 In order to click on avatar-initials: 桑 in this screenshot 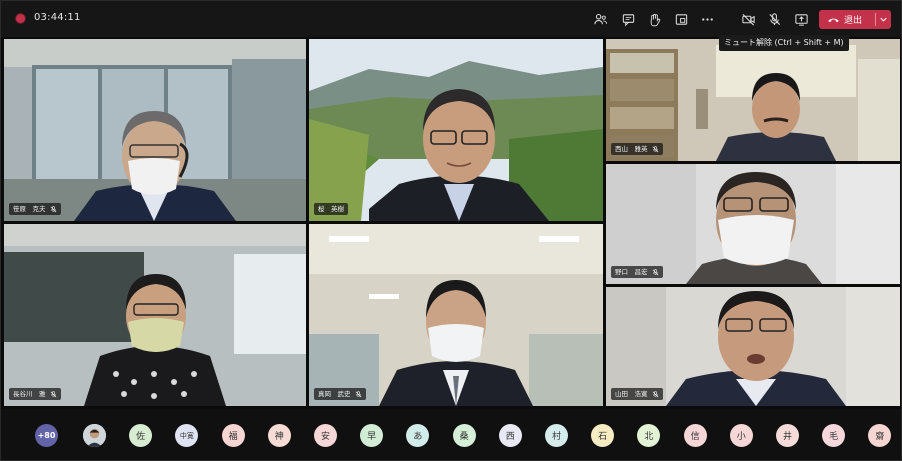, I will do `click(464, 437)`.